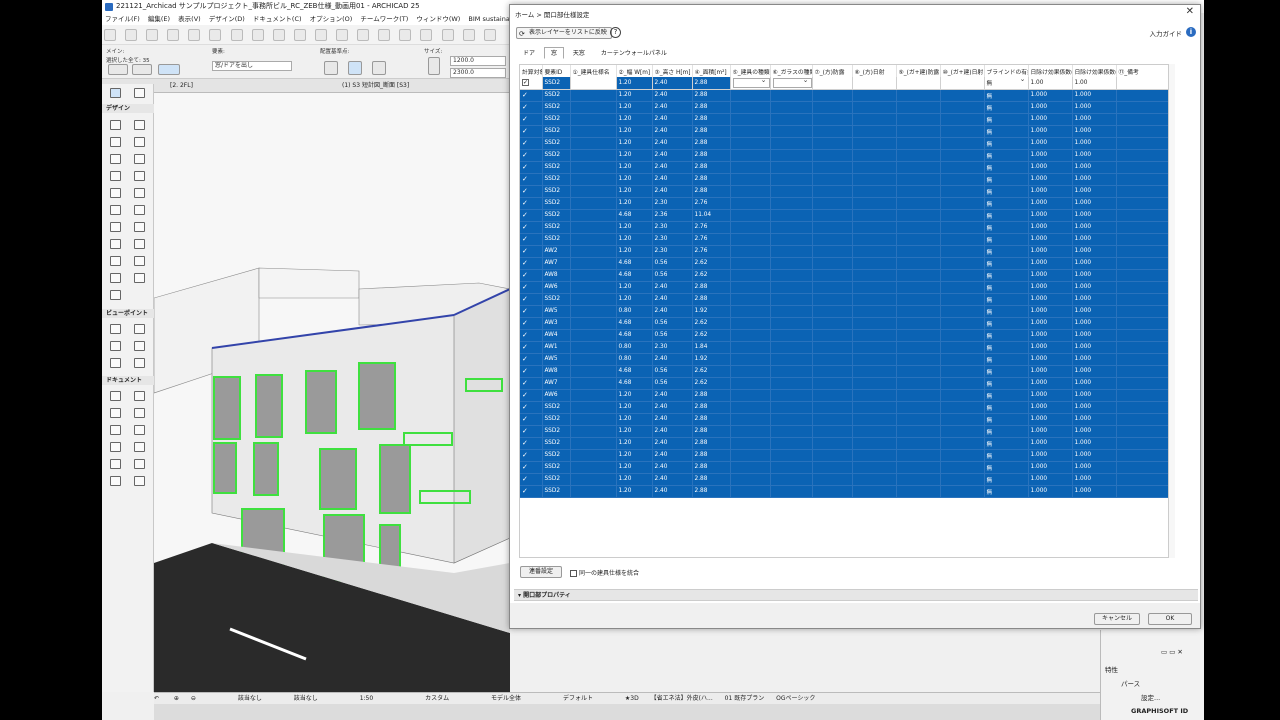 The height and width of the screenshot is (720, 1280). I want to click on column-tool-icon, so click(139, 125).